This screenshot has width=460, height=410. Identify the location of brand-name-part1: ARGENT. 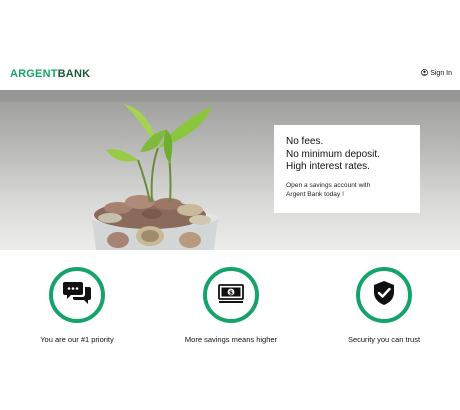
(34, 74).